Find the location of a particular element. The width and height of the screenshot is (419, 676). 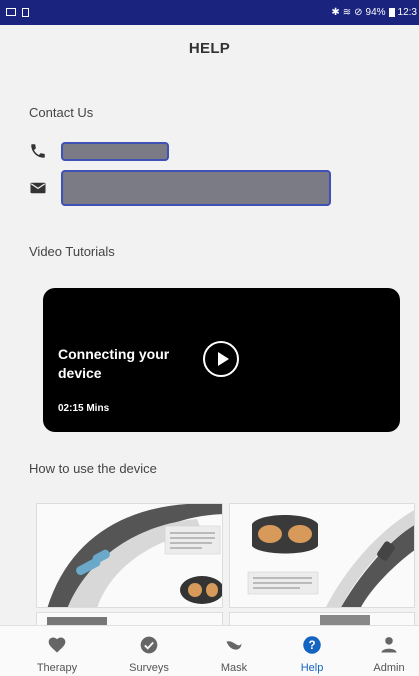

phone-icon is located at coordinates (38, 151).